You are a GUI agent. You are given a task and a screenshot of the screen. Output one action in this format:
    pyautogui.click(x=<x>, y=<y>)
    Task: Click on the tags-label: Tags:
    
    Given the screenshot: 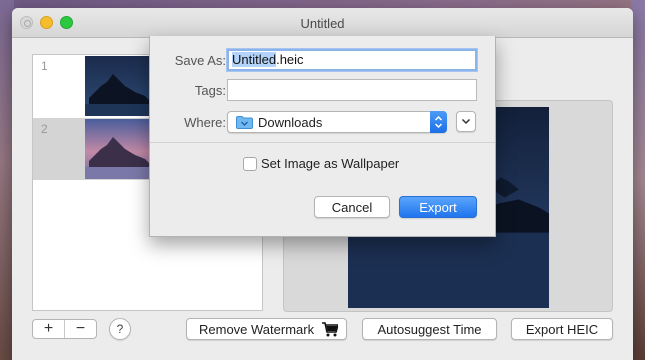 What is the action you would take?
    pyautogui.click(x=210, y=90)
    